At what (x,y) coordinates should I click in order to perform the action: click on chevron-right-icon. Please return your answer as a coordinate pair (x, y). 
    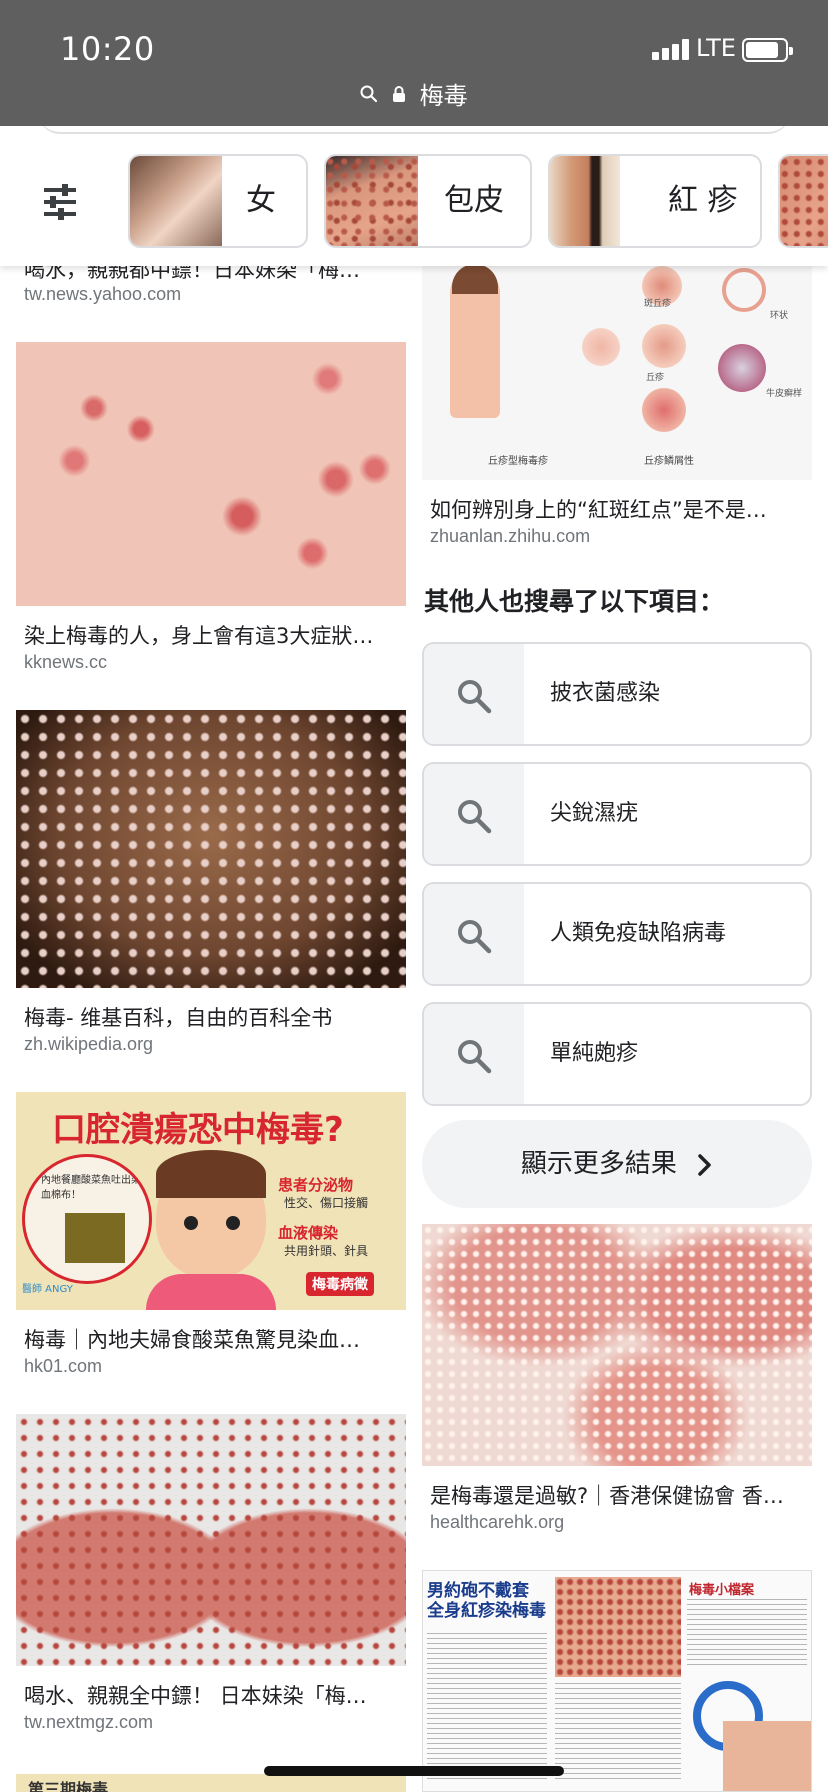
    Looking at the image, I should click on (704, 1164).